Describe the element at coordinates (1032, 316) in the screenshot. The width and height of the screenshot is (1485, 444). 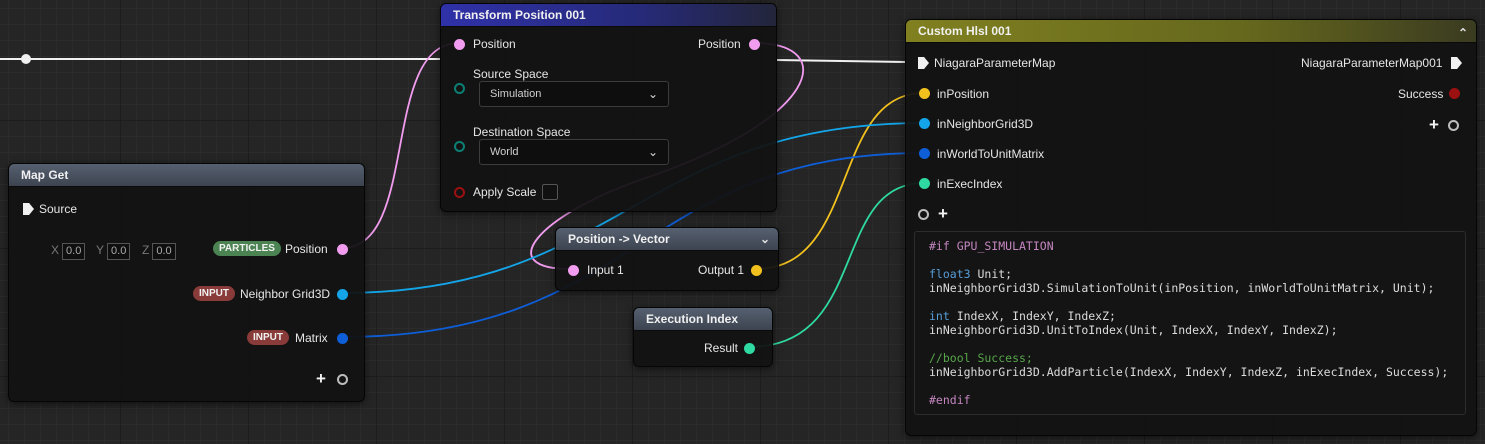
I see `code-token: IndexX, IndexY, IndexZ;` at that location.